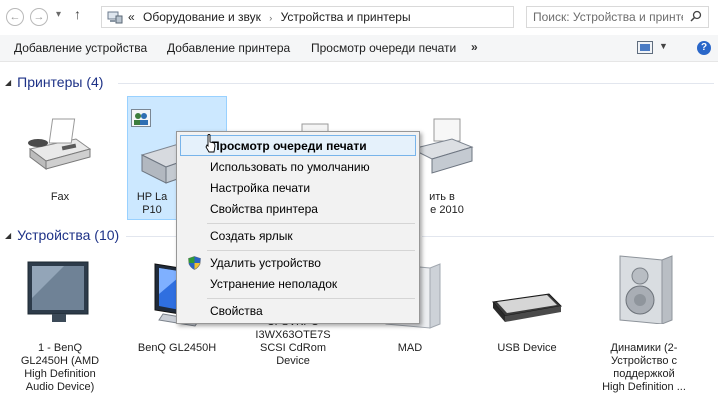 This screenshot has height=414, width=718. What do you see at coordinates (202, 17) in the screenshot?
I see `breadcrumb-hardware-sound: Оборудование и звук` at bounding box center [202, 17].